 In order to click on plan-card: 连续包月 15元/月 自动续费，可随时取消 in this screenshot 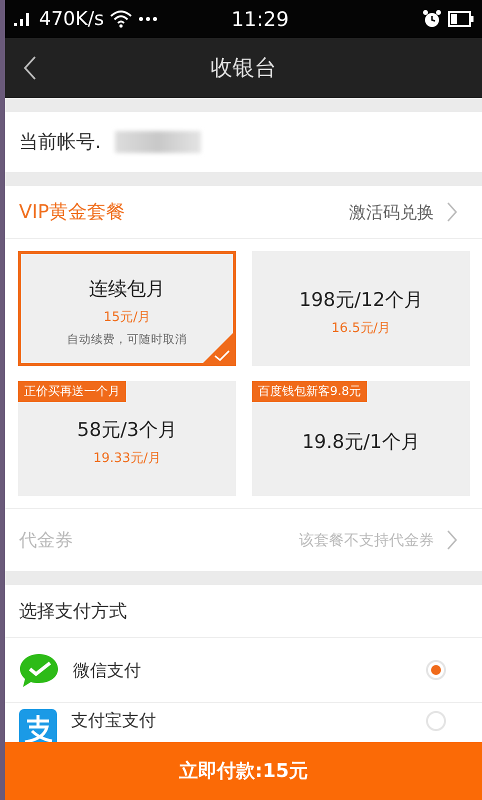, I will do `click(127, 308)`.